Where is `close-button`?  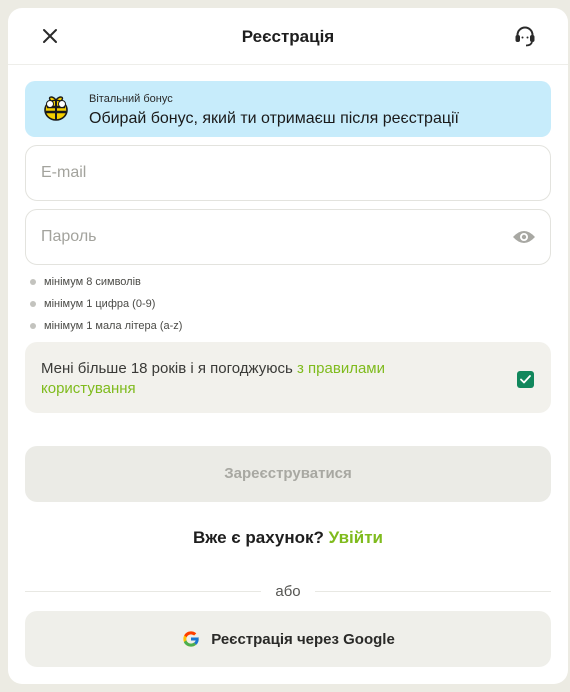
close-button is located at coordinates (50, 36).